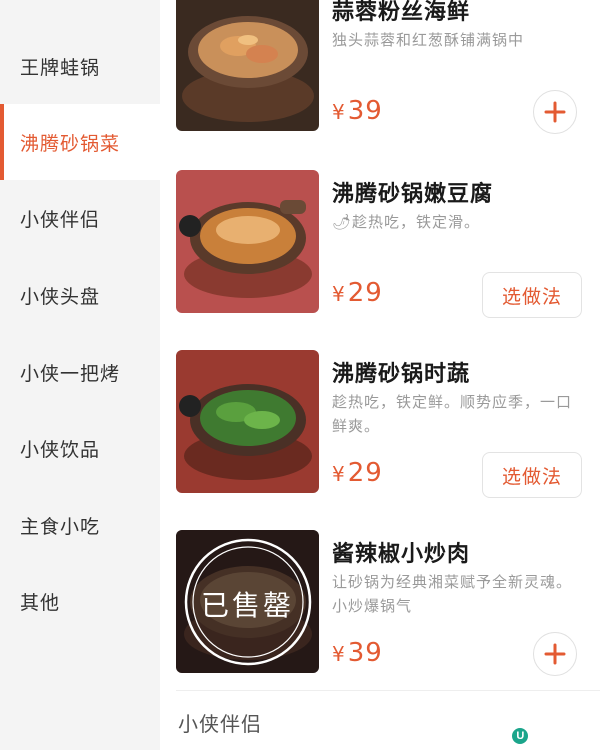 The image size is (600, 750). What do you see at coordinates (80, 218) in the screenshot?
I see `sidebar-item-xiaoxia-banlv: 小侠伴侣` at bounding box center [80, 218].